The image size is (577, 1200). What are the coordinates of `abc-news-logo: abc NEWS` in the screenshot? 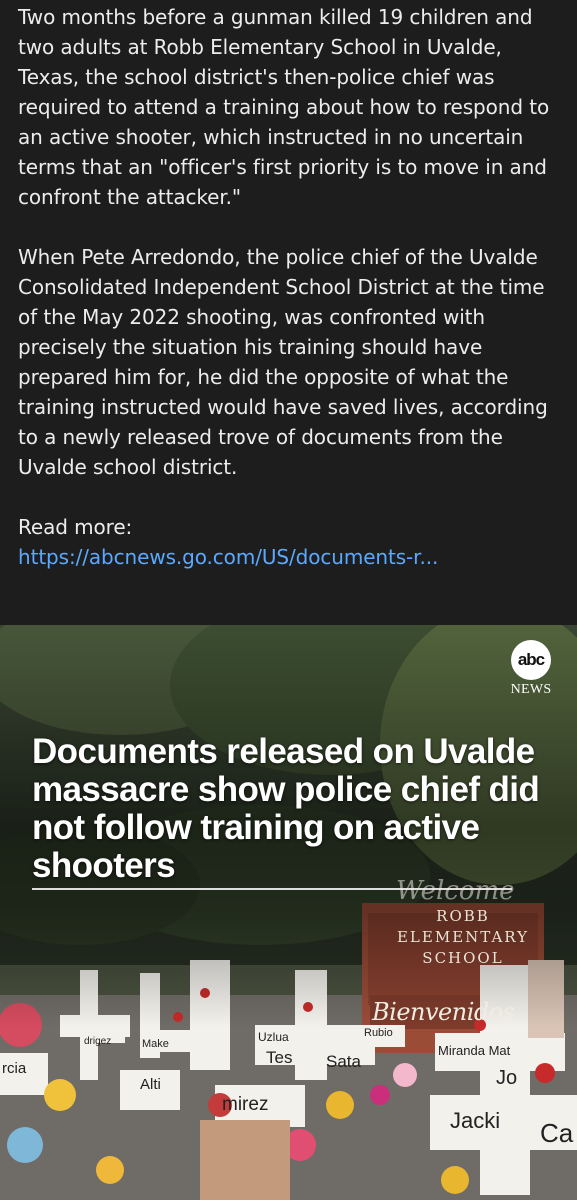 It's located at (531, 669).